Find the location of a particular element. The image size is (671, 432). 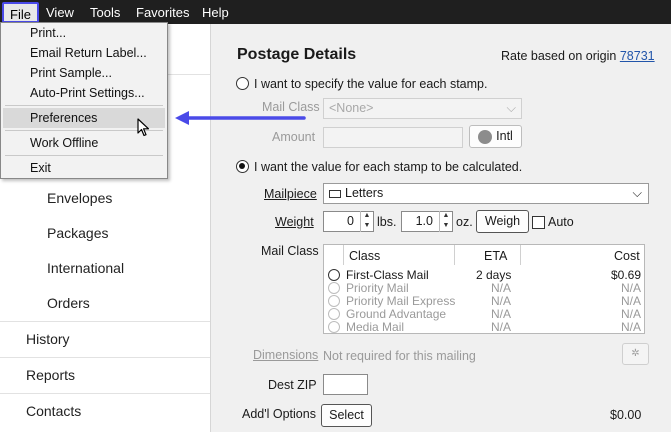

dimensions-label: Dimensions is located at coordinates (286, 355).